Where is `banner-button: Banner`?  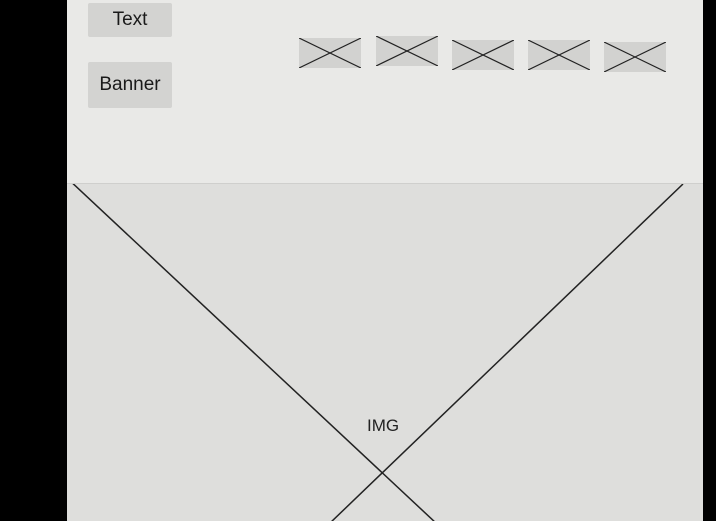 banner-button: Banner is located at coordinates (130, 85).